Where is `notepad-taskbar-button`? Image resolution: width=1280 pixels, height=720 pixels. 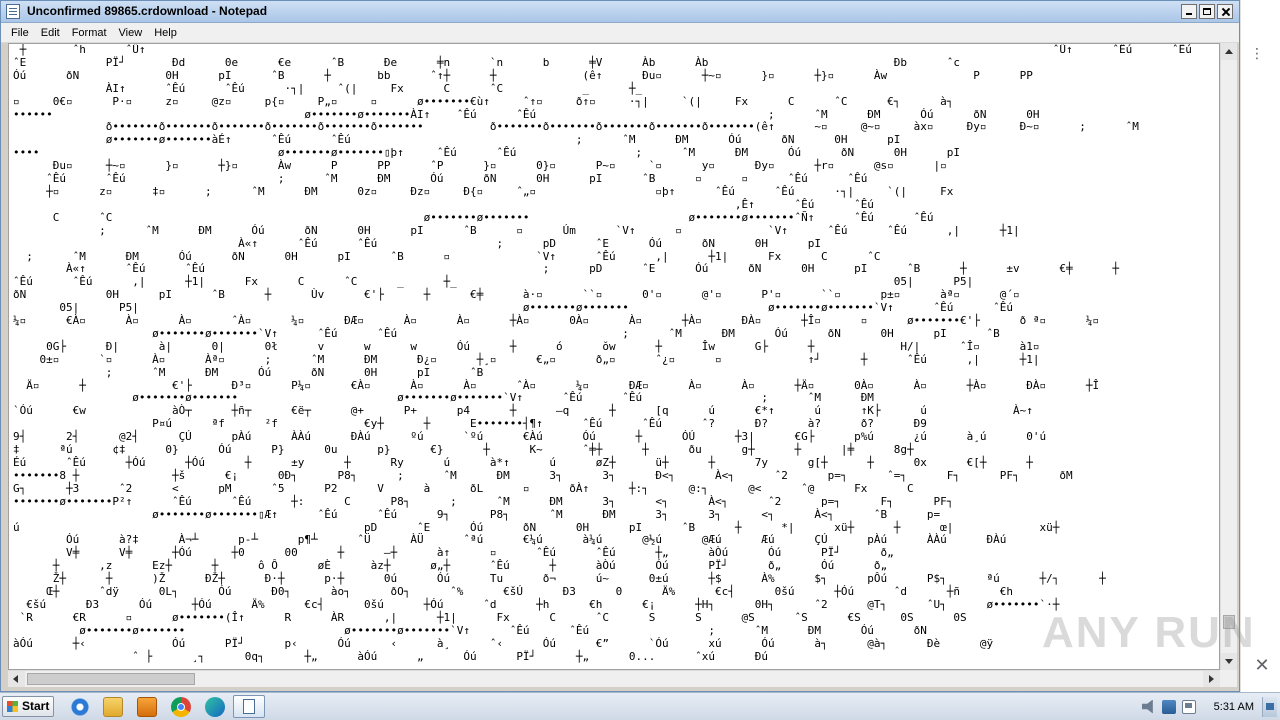
notepad-taskbar-button is located at coordinates (249, 706).